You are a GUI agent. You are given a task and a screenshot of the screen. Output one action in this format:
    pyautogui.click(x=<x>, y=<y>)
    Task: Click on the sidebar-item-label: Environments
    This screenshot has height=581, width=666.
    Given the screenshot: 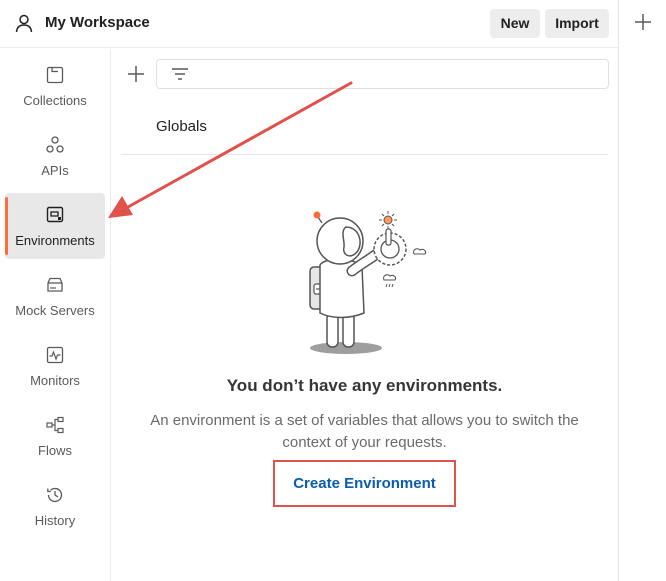 What is the action you would take?
    pyautogui.click(x=55, y=240)
    